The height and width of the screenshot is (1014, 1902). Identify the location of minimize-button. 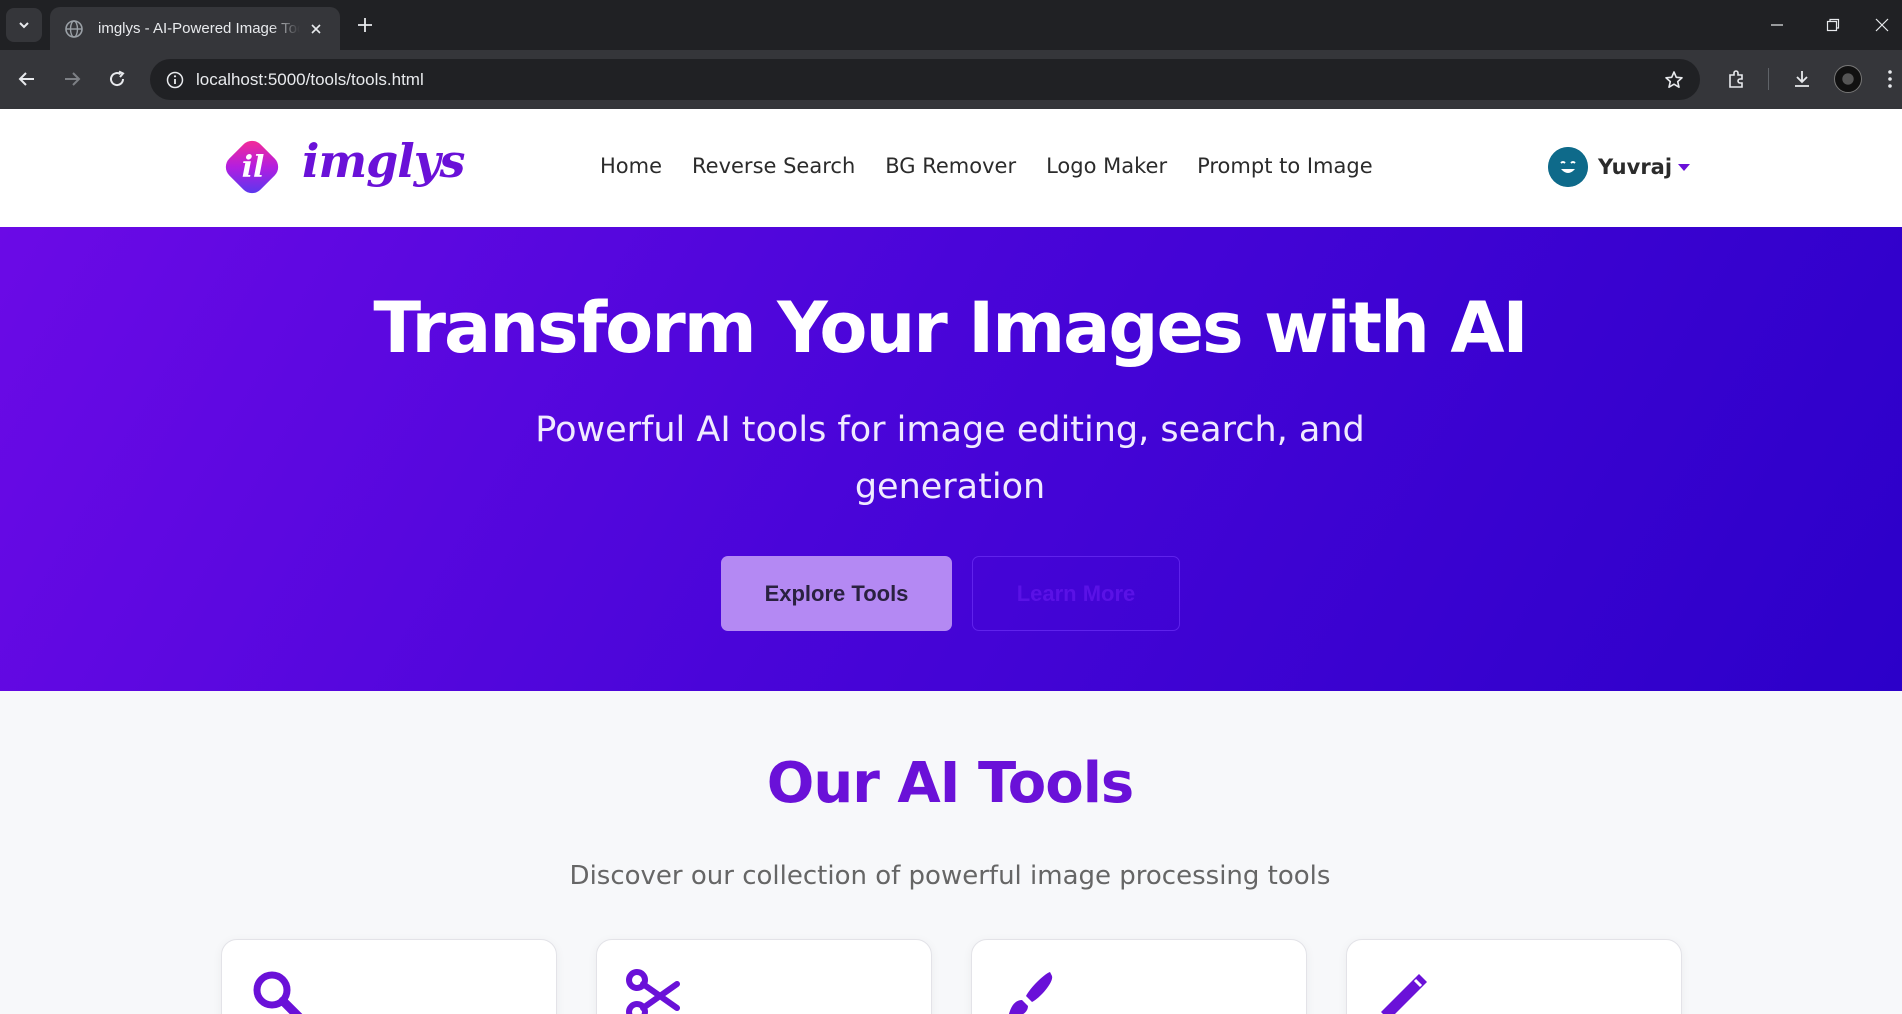
(1777, 25).